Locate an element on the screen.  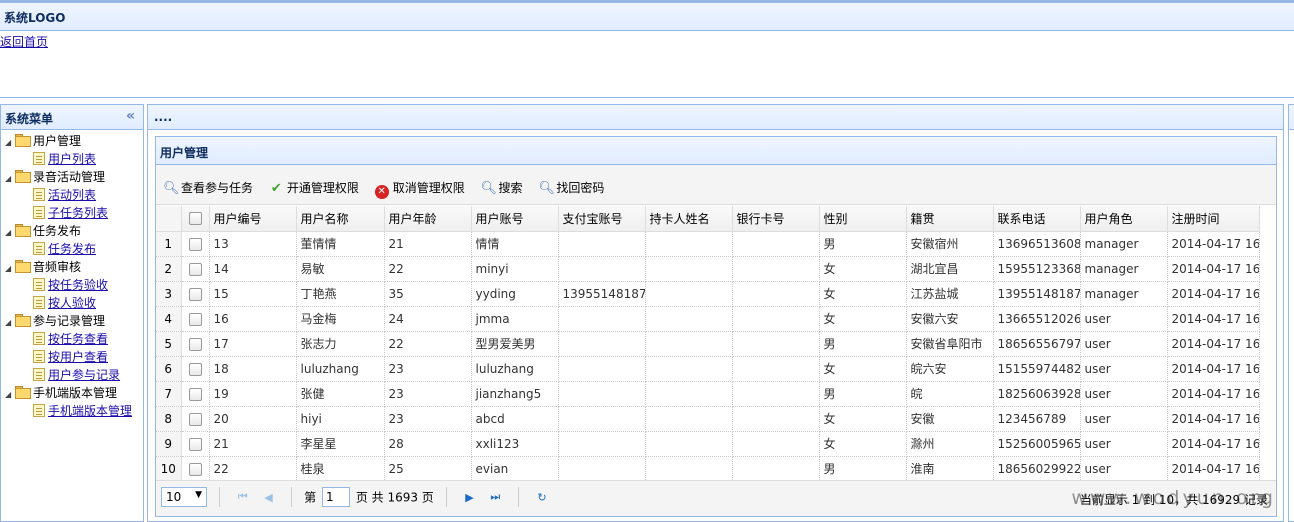
view-tasks-button: 🔍︎查看参与任务 is located at coordinates (208, 187).